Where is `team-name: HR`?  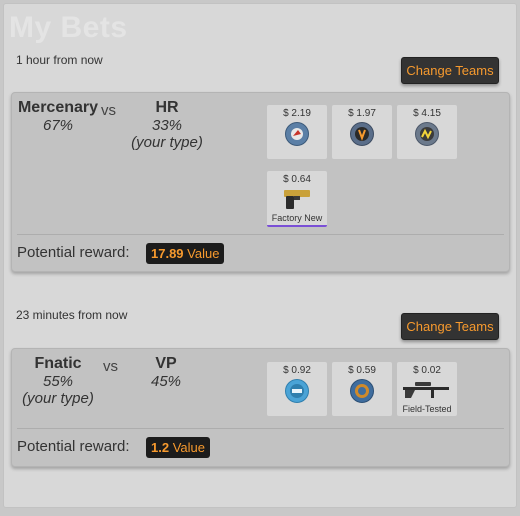
team-name: HR is located at coordinates (167, 107).